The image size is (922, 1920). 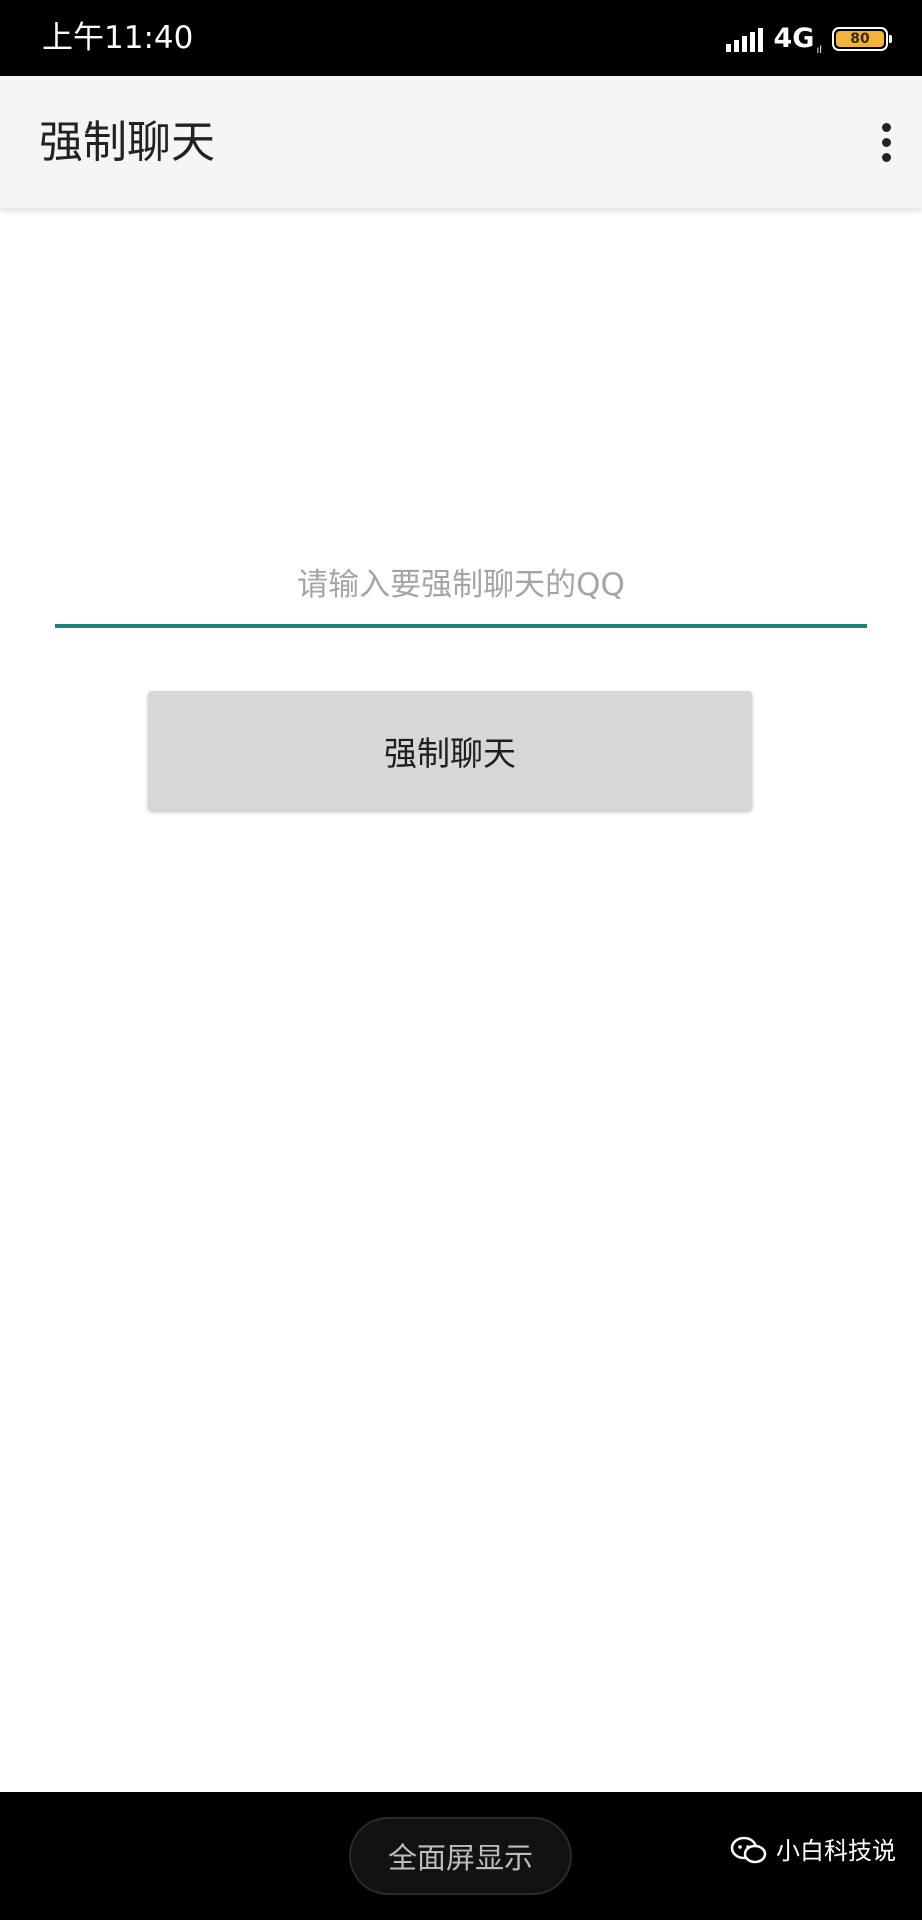 What do you see at coordinates (461, 38) in the screenshot?
I see `status-bar: 上午11:40 4G ıl 80` at bounding box center [461, 38].